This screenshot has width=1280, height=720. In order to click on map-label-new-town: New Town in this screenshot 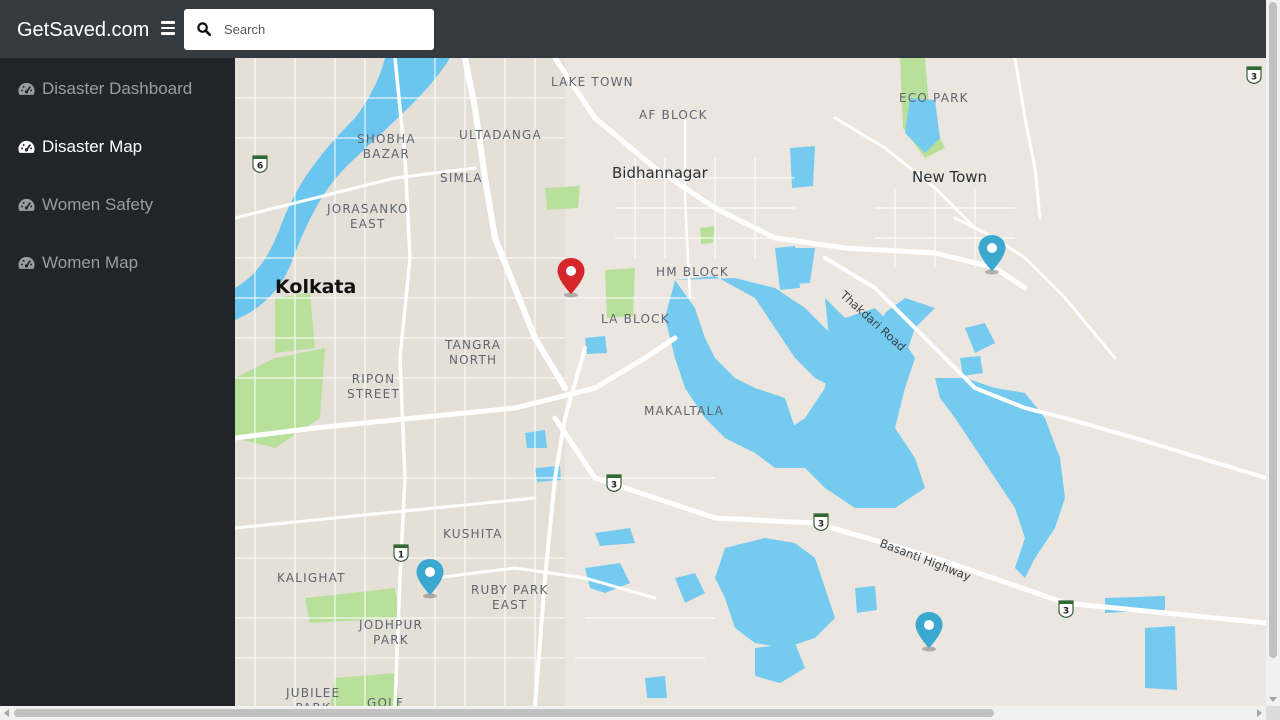, I will do `click(950, 177)`.